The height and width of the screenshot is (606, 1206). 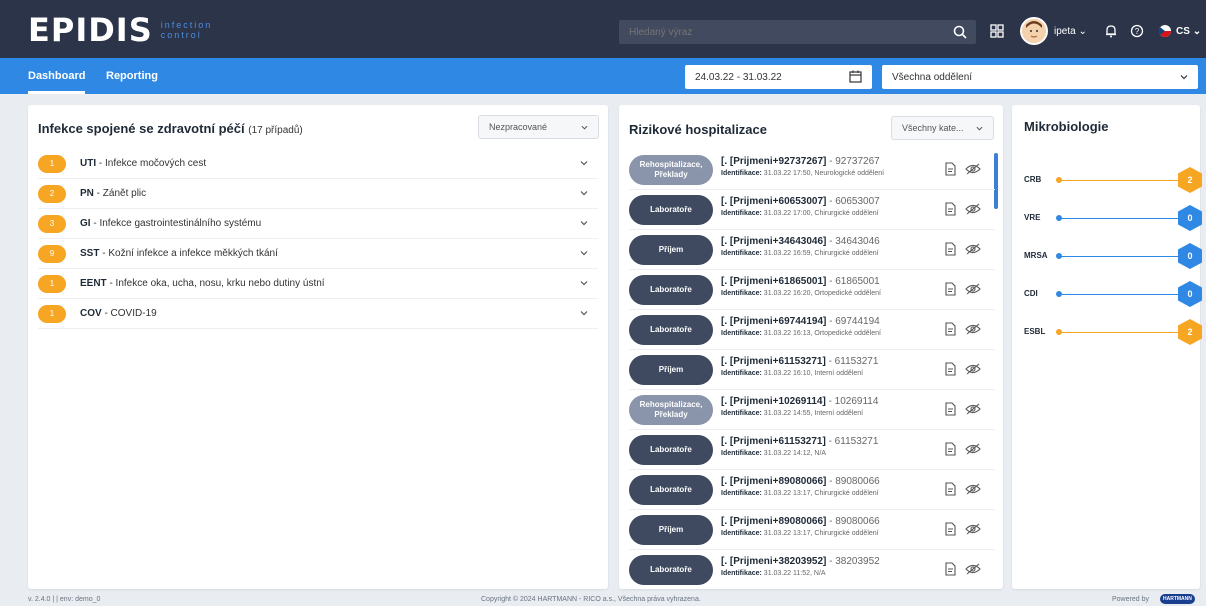 I want to click on microbiology-panel: Mikrobiologie CRB 2 VRE 0 MRSA 0 CDI 0 ESBL 2, so click(x=1107, y=347).